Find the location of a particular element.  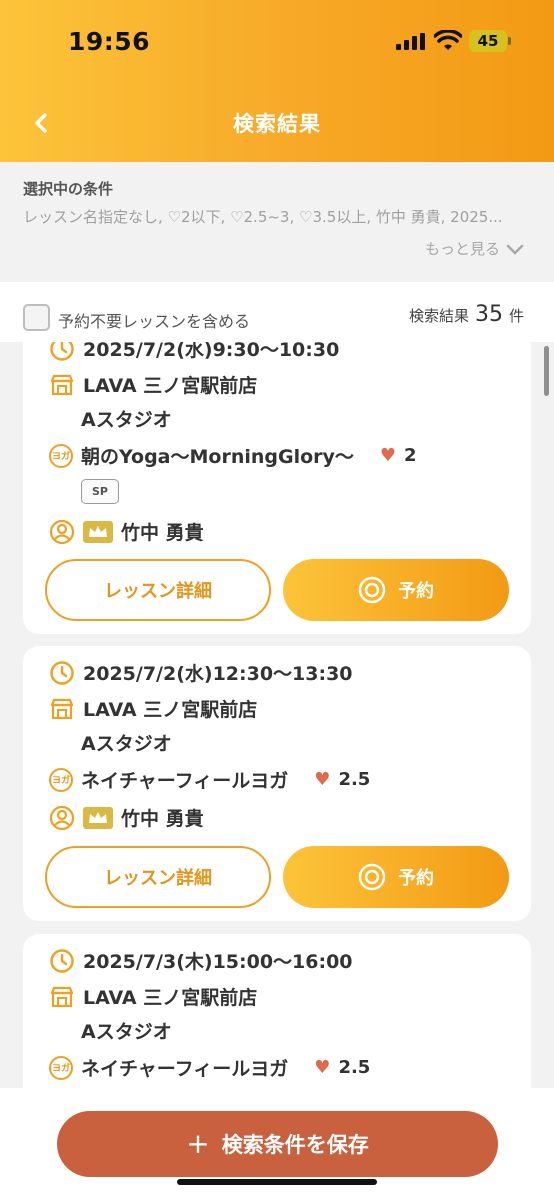

status-time: 19:56 is located at coordinates (109, 41).